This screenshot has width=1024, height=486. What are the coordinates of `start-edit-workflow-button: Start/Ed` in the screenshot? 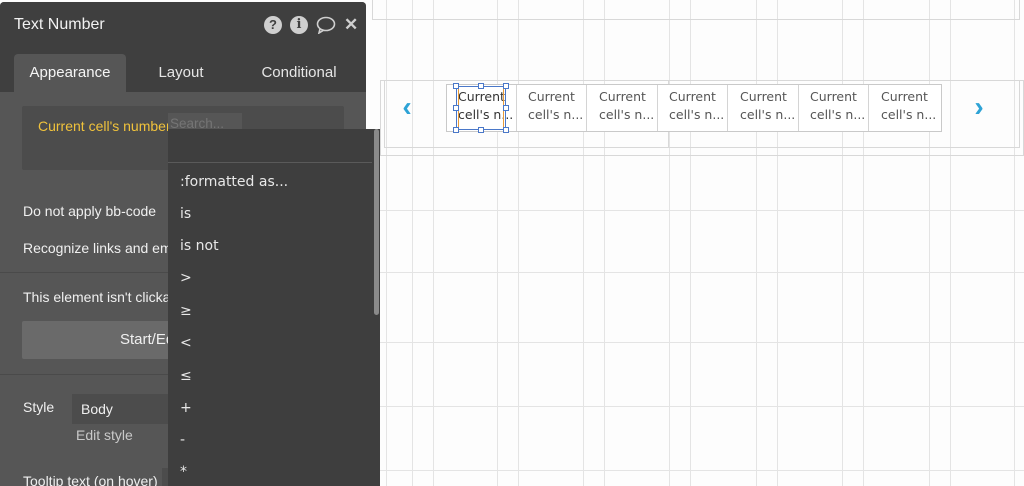 It's located at (97, 340).